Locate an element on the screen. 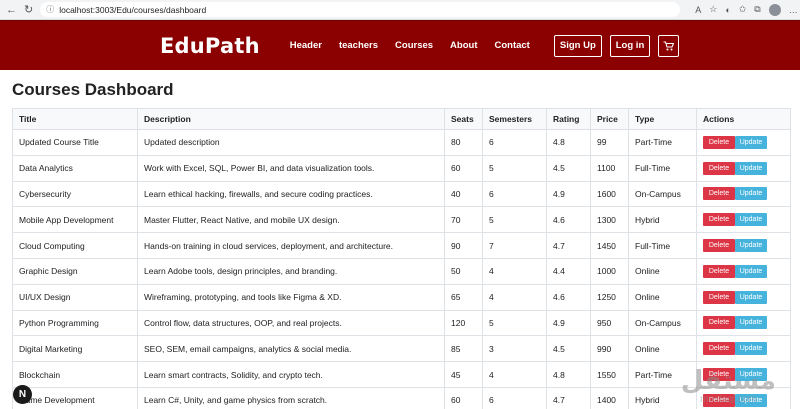 The height and width of the screenshot is (409, 800). cell-seats: 120 is located at coordinates (463, 323).